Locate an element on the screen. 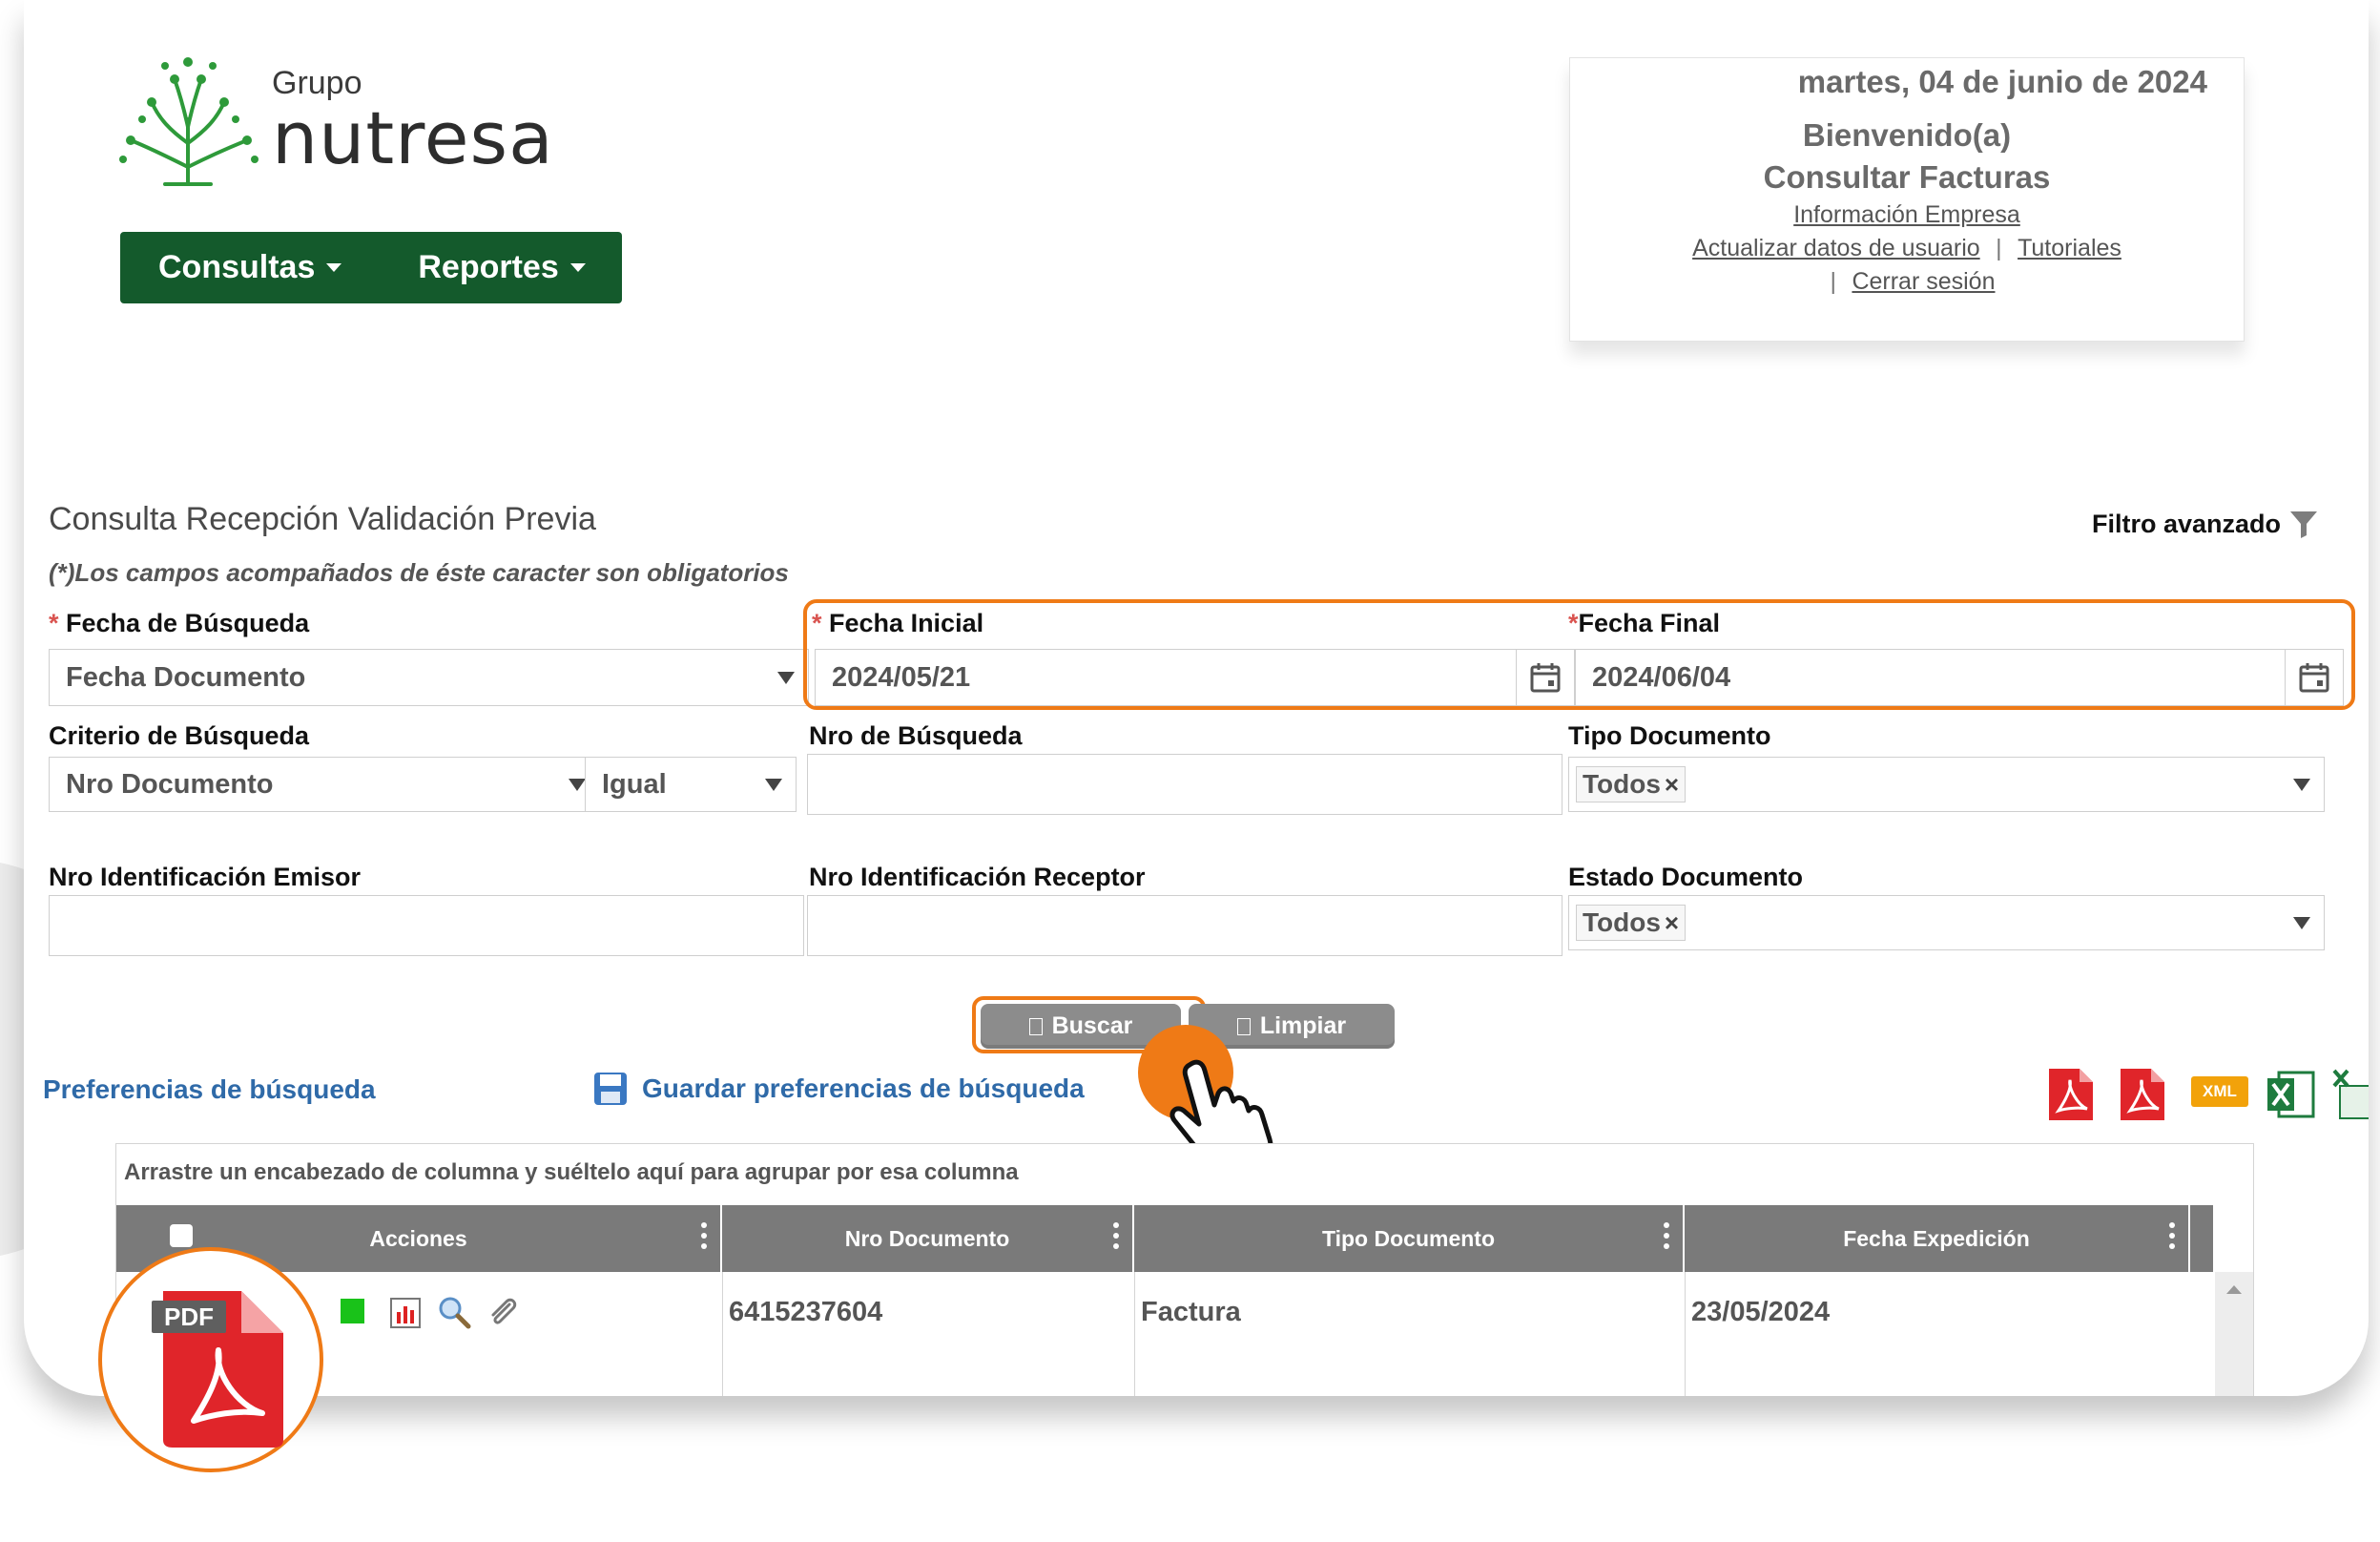 The width and height of the screenshot is (2380, 1542). save-icon is located at coordinates (610, 1089).